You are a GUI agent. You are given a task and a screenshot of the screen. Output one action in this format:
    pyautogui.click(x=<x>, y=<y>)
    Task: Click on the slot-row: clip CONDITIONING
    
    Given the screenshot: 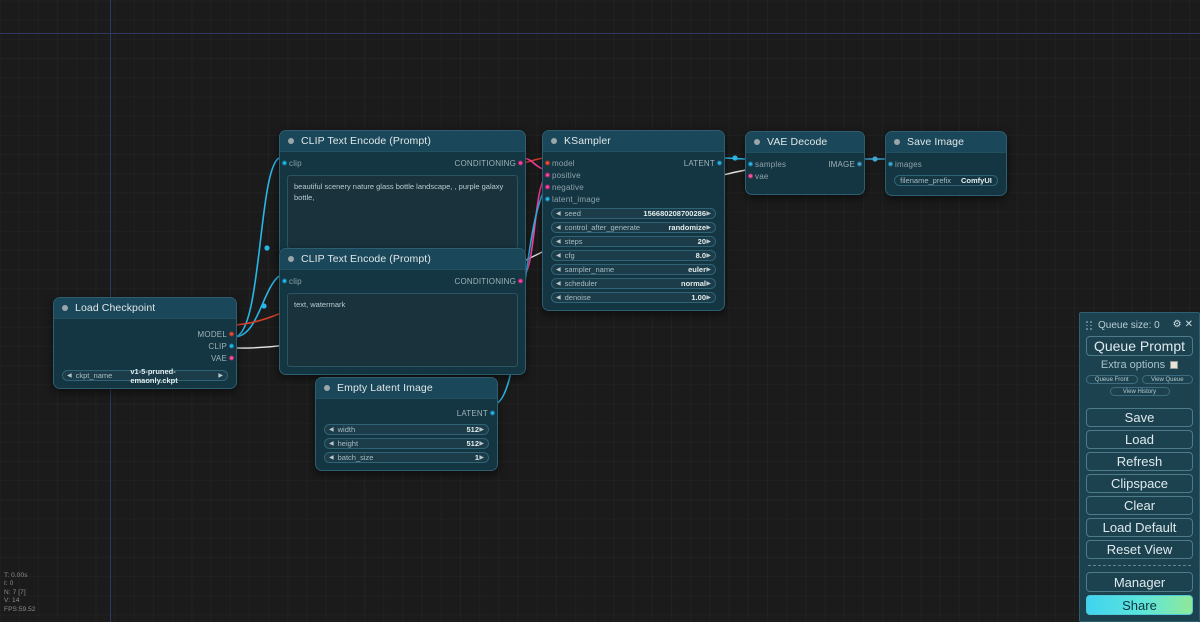 What is the action you would take?
    pyautogui.click(x=402, y=163)
    